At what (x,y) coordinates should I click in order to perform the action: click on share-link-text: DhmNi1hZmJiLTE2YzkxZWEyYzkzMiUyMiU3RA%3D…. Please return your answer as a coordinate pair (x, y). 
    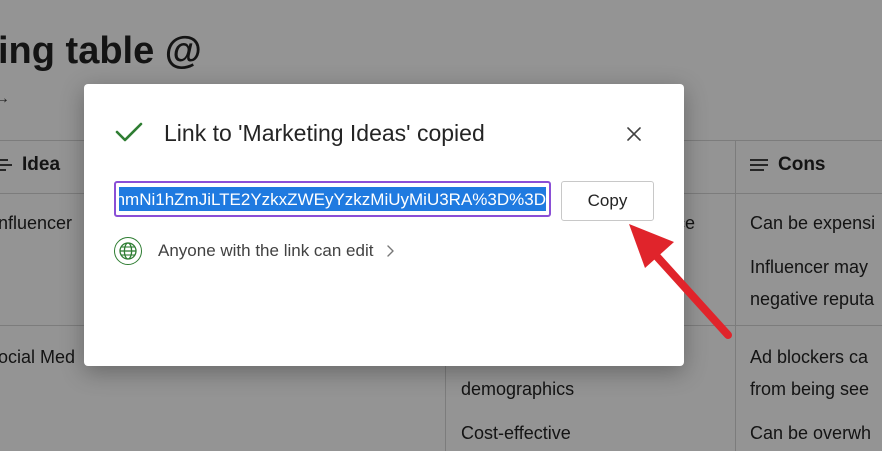
    Looking at the image, I should click on (332, 199).